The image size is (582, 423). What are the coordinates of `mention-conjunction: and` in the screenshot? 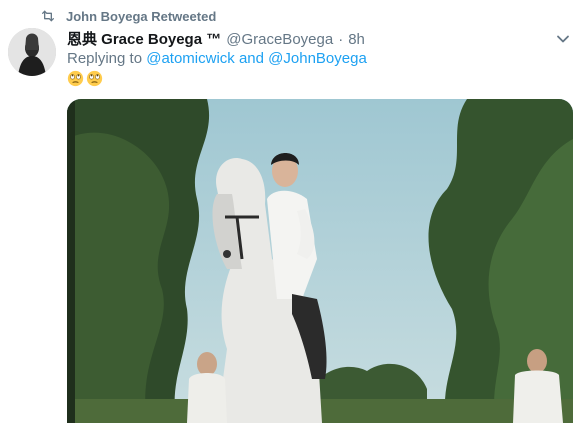 It's located at (251, 58).